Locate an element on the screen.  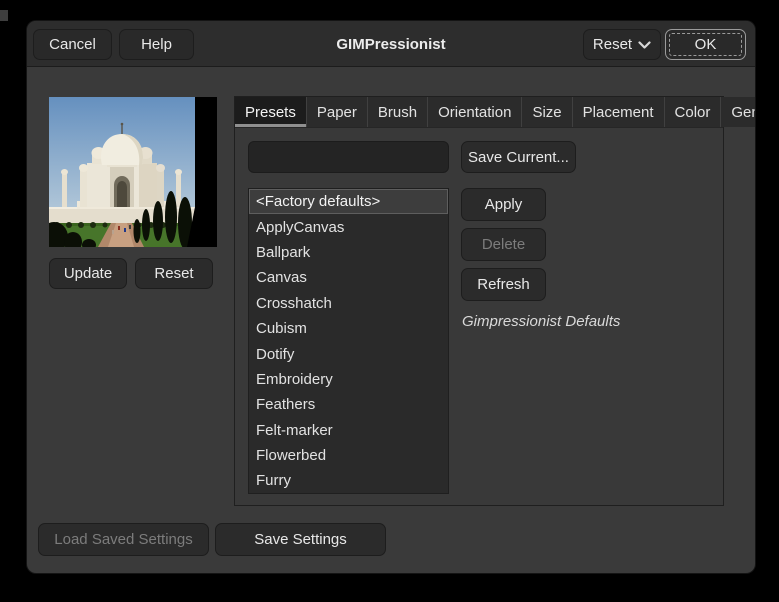
list-item: <Factory defaults> is located at coordinates (348, 202).